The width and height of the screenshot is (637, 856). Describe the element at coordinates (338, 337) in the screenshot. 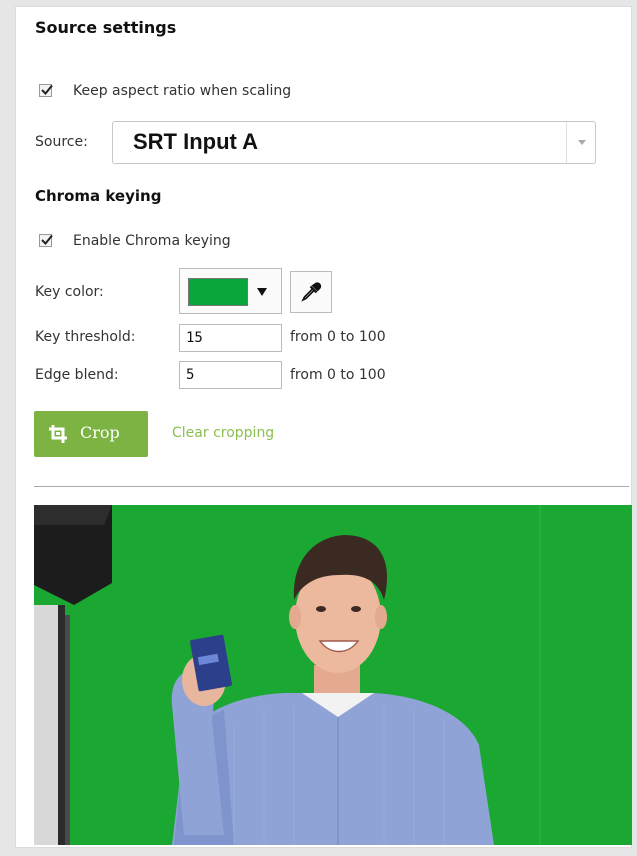

I see `key-threshold-range: from 0 to 100` at that location.